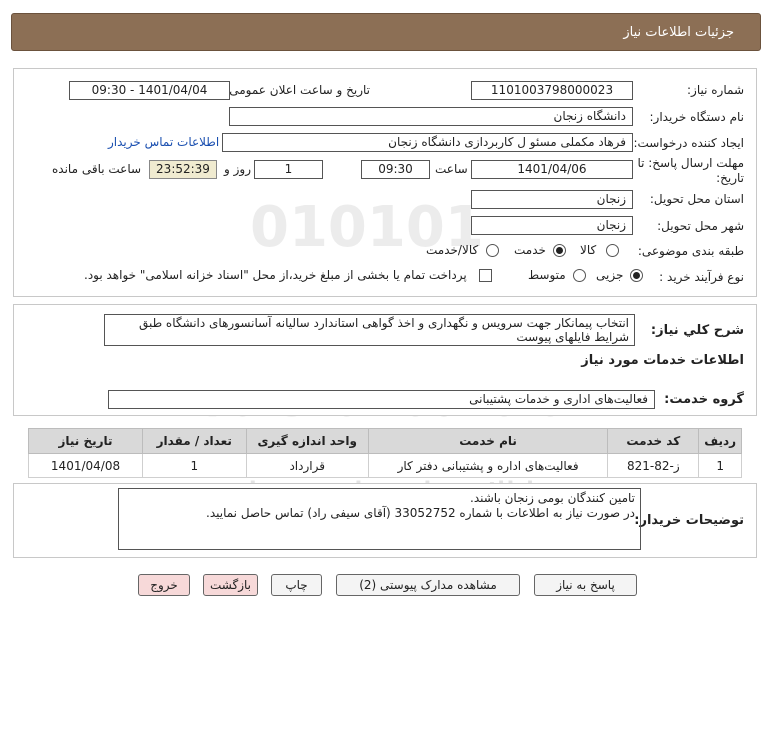 This screenshot has height=745, width=770. Describe the element at coordinates (237, 169) in the screenshot. I see `days-label: روز و` at that location.